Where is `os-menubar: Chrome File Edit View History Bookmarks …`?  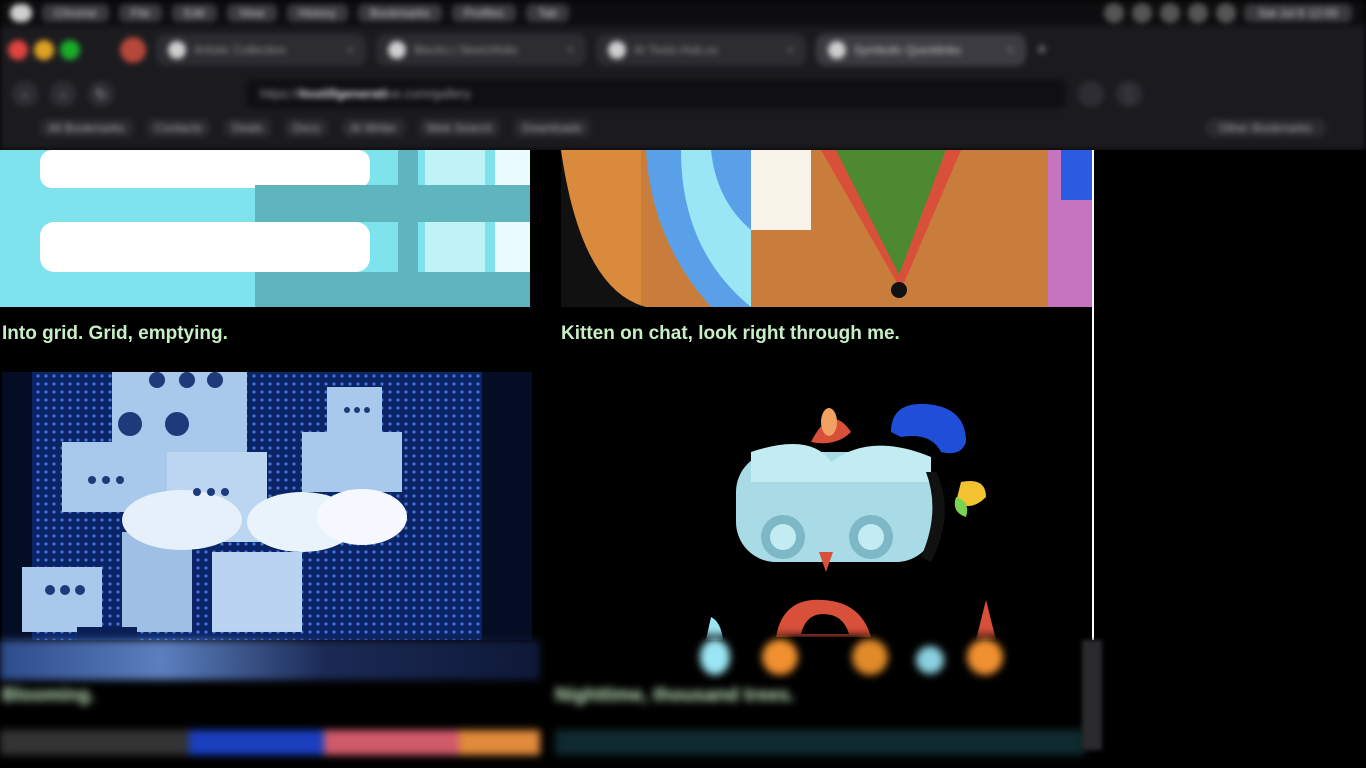 os-menubar: Chrome File Edit View History Bookmarks … is located at coordinates (683, 13).